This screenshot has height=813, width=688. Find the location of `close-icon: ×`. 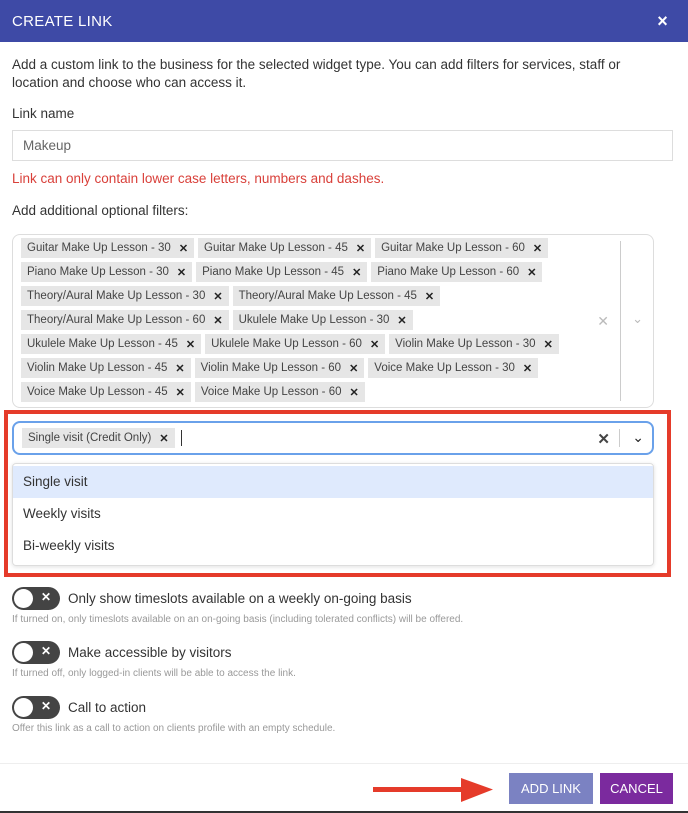

close-icon: × is located at coordinates (662, 21).